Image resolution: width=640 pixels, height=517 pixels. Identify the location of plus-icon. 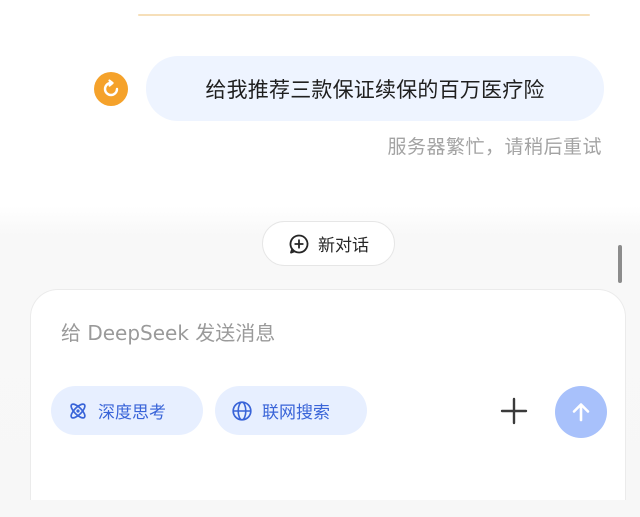
(514, 411).